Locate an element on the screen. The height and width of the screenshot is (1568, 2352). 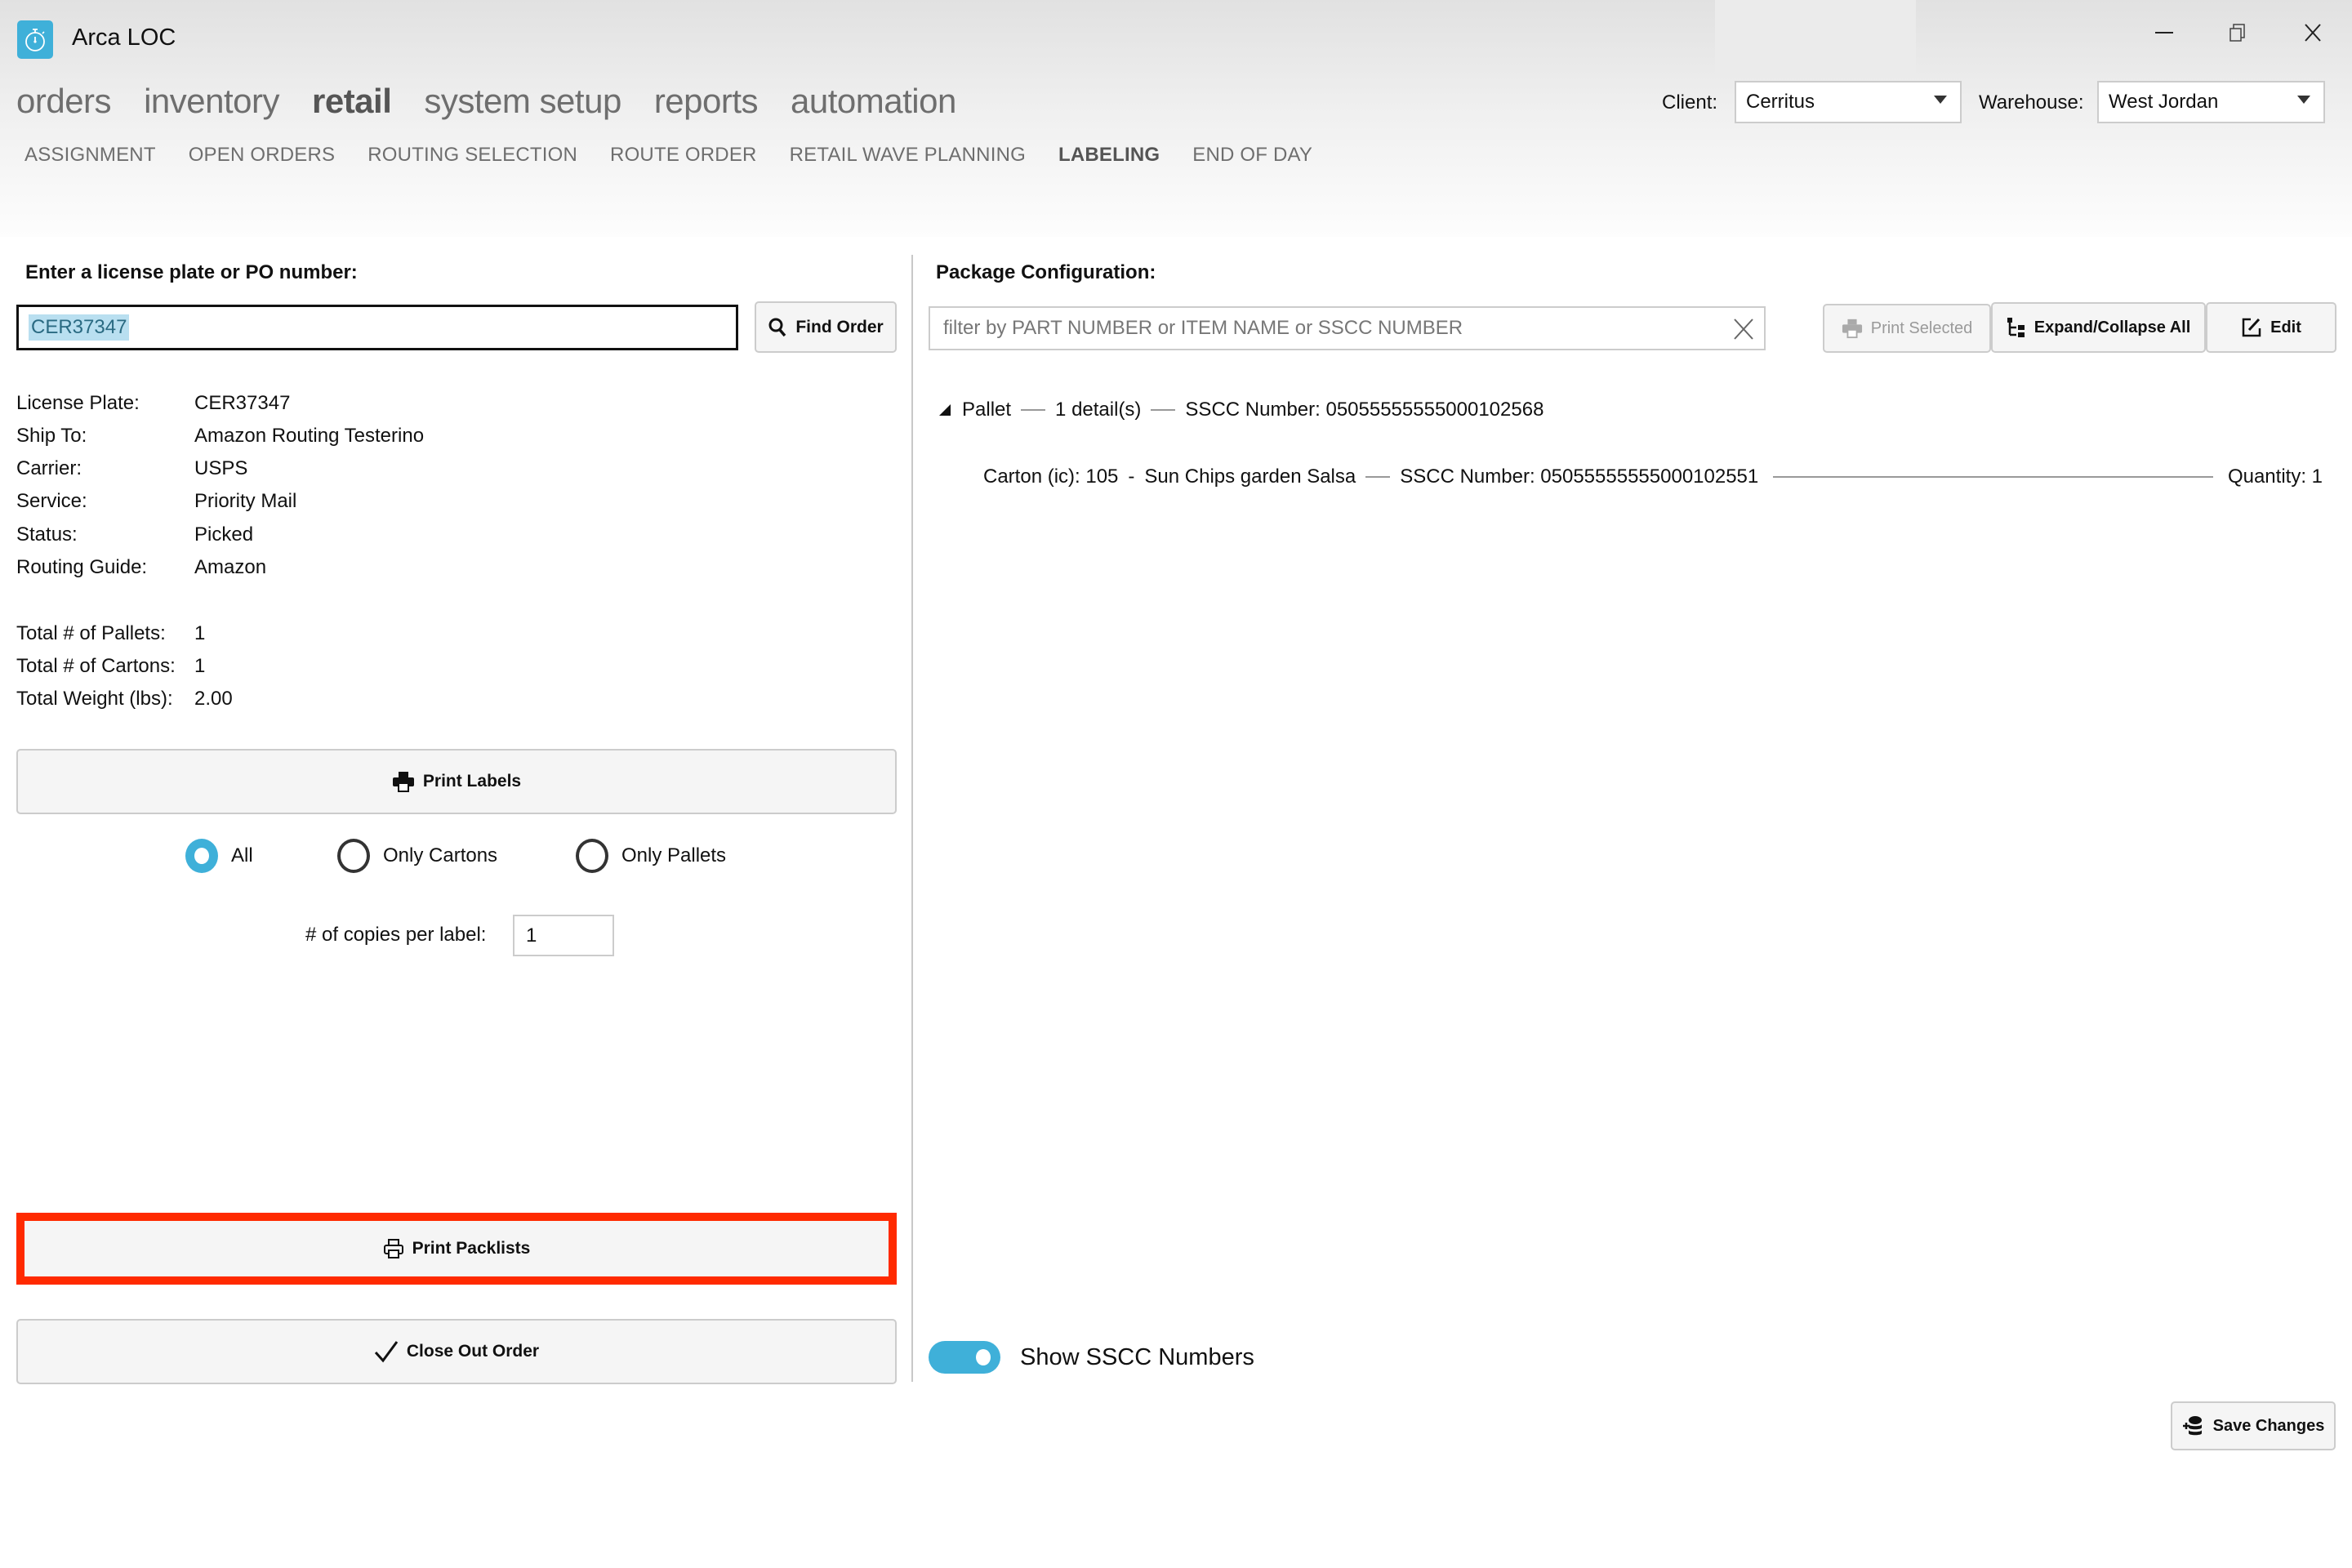
tab-open-orders: OPEN ORDERS is located at coordinates (262, 155).